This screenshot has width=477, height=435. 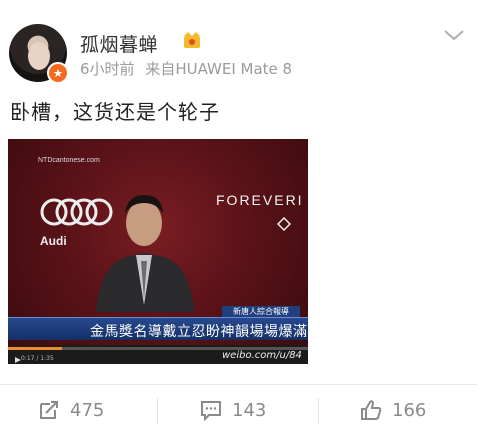 What do you see at coordinates (87, 410) in the screenshot?
I see `repost-count: 475` at bounding box center [87, 410].